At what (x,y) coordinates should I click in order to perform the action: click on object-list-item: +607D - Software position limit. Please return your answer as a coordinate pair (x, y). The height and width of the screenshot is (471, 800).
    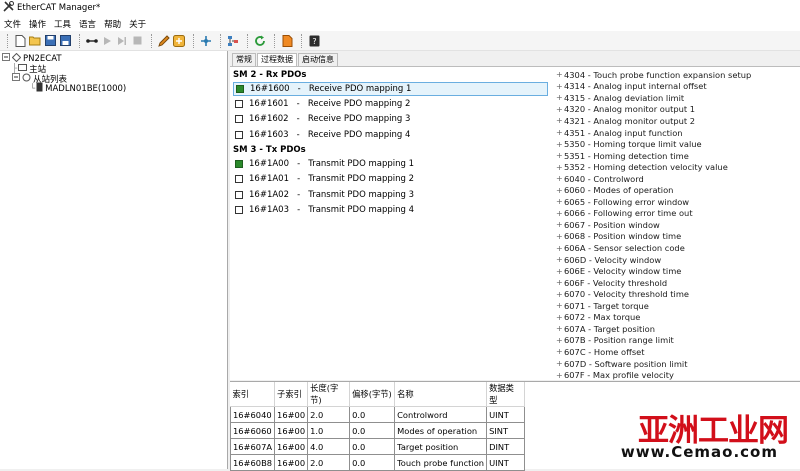
    Looking at the image, I should click on (621, 364).